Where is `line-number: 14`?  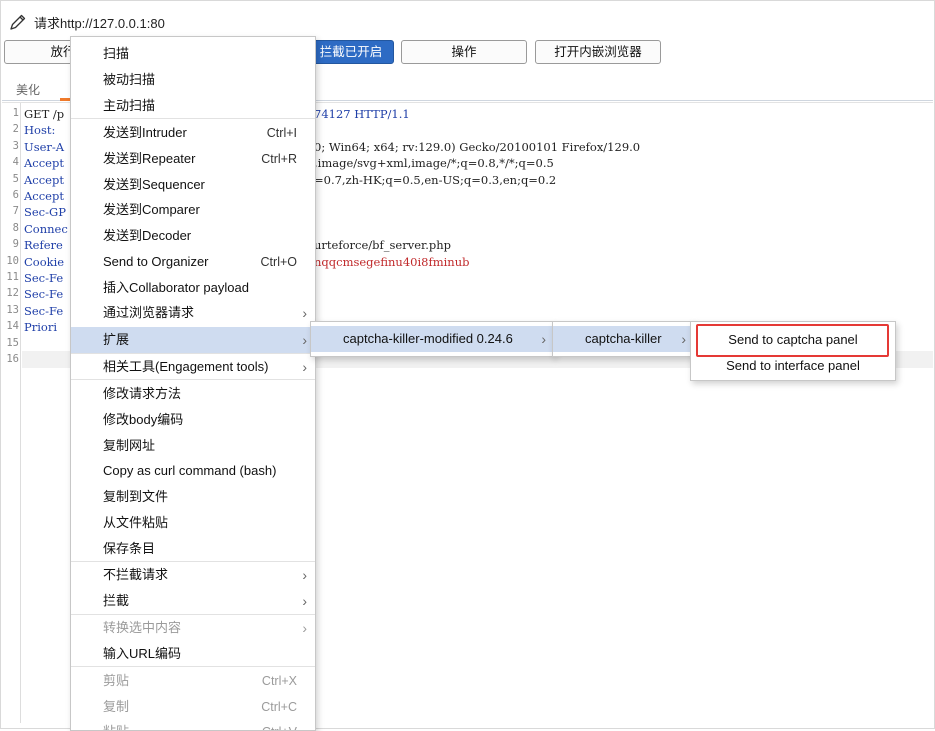 line-number: 14 is located at coordinates (12, 326).